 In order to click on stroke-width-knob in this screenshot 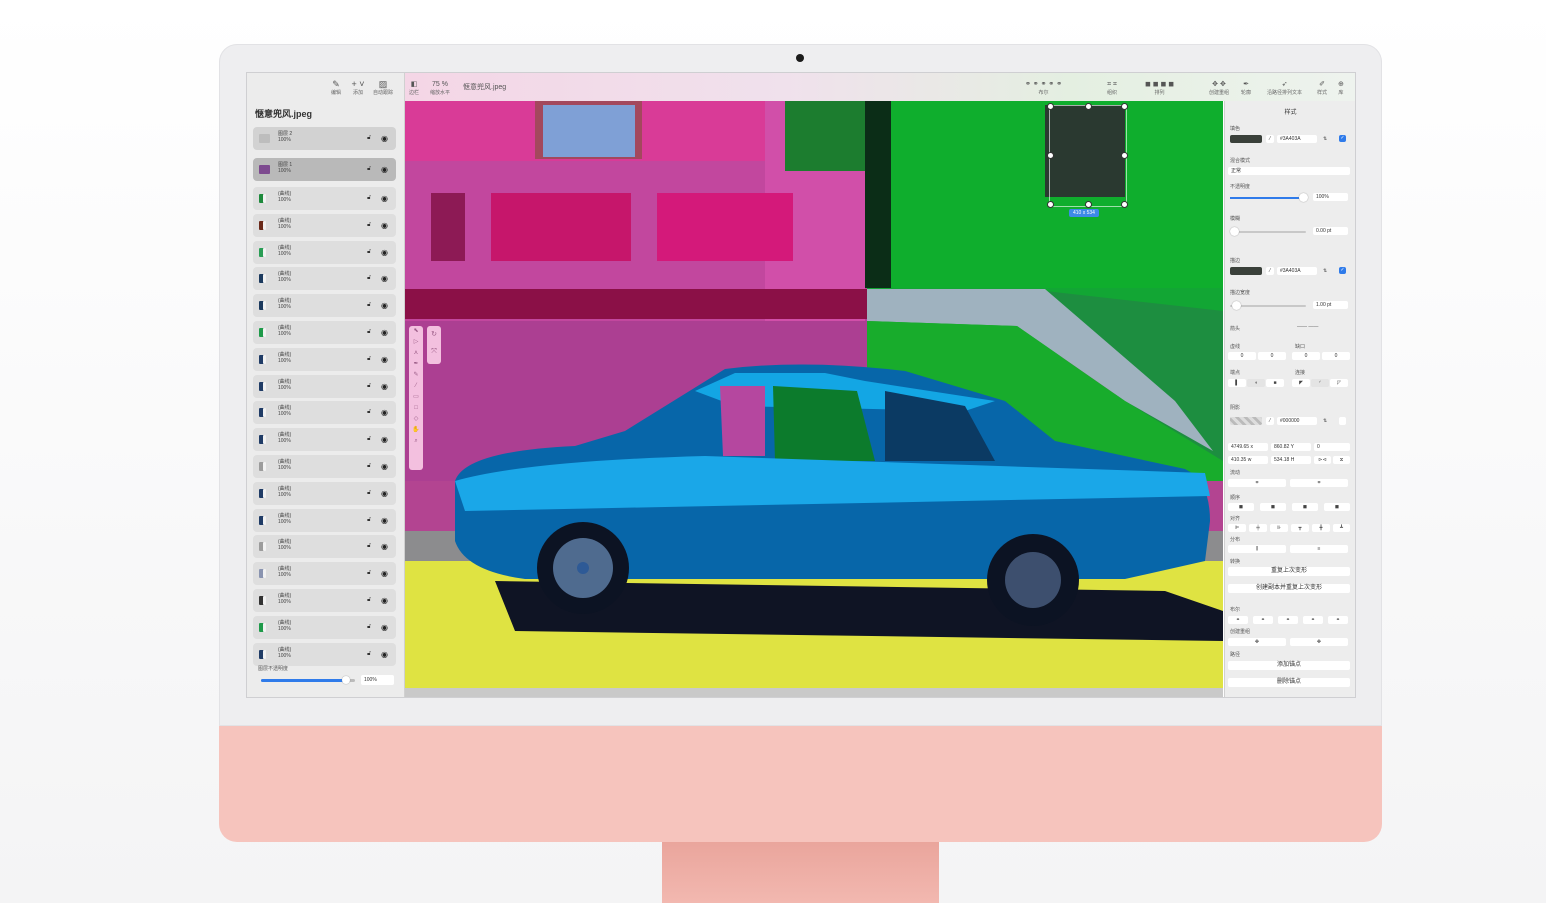, I will do `click(1236, 305)`.